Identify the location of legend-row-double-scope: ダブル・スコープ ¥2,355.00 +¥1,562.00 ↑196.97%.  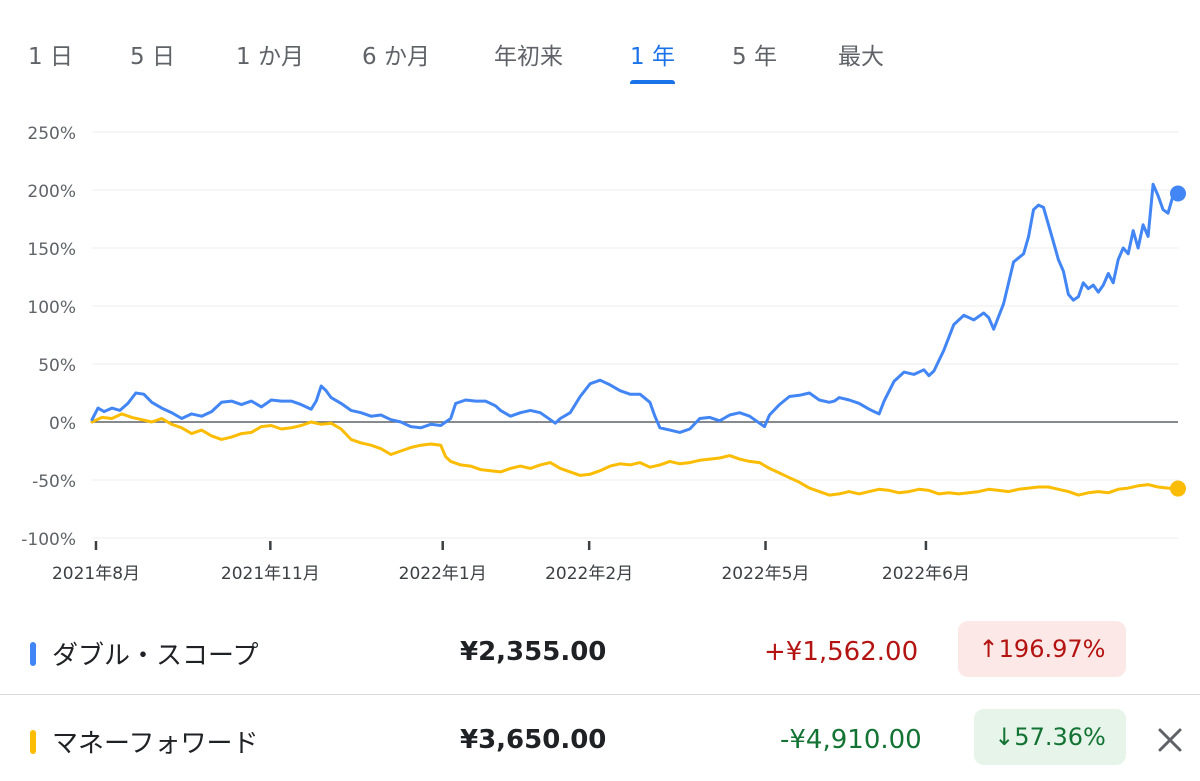
(600, 650).